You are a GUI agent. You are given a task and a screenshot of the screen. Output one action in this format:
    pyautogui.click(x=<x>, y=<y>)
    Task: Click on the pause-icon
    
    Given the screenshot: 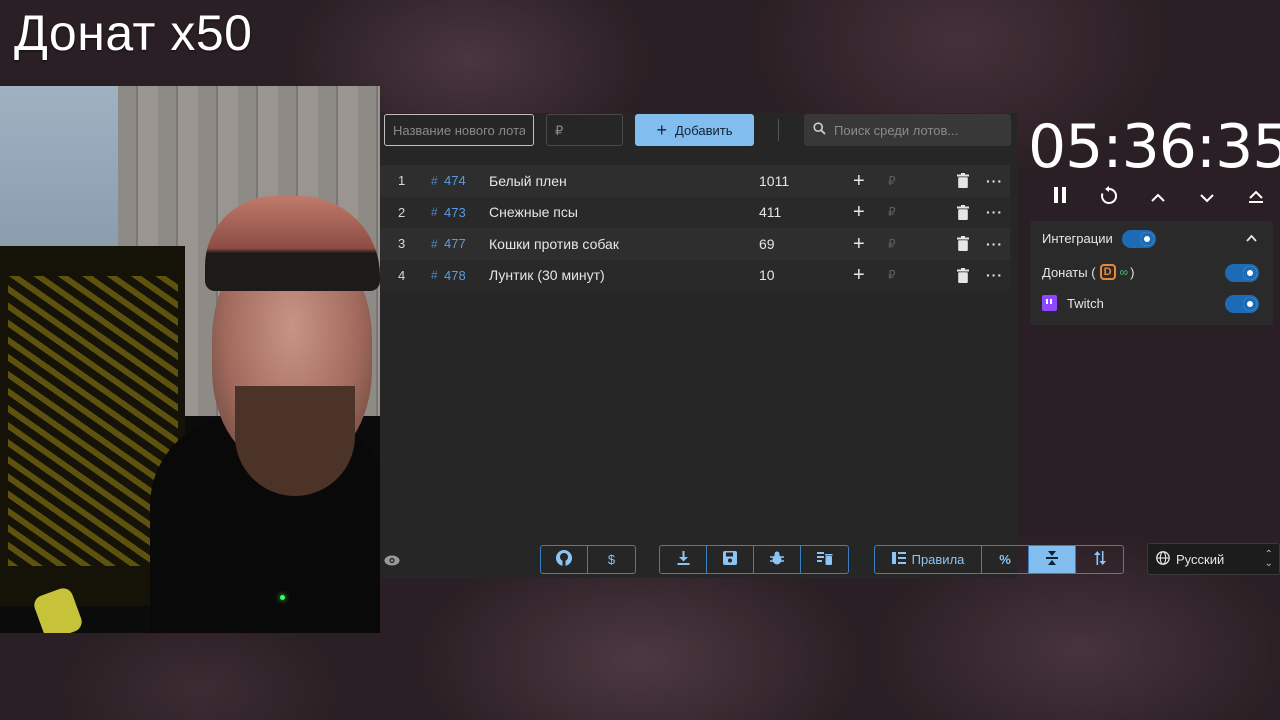 What is the action you would take?
    pyautogui.click(x=1060, y=198)
    